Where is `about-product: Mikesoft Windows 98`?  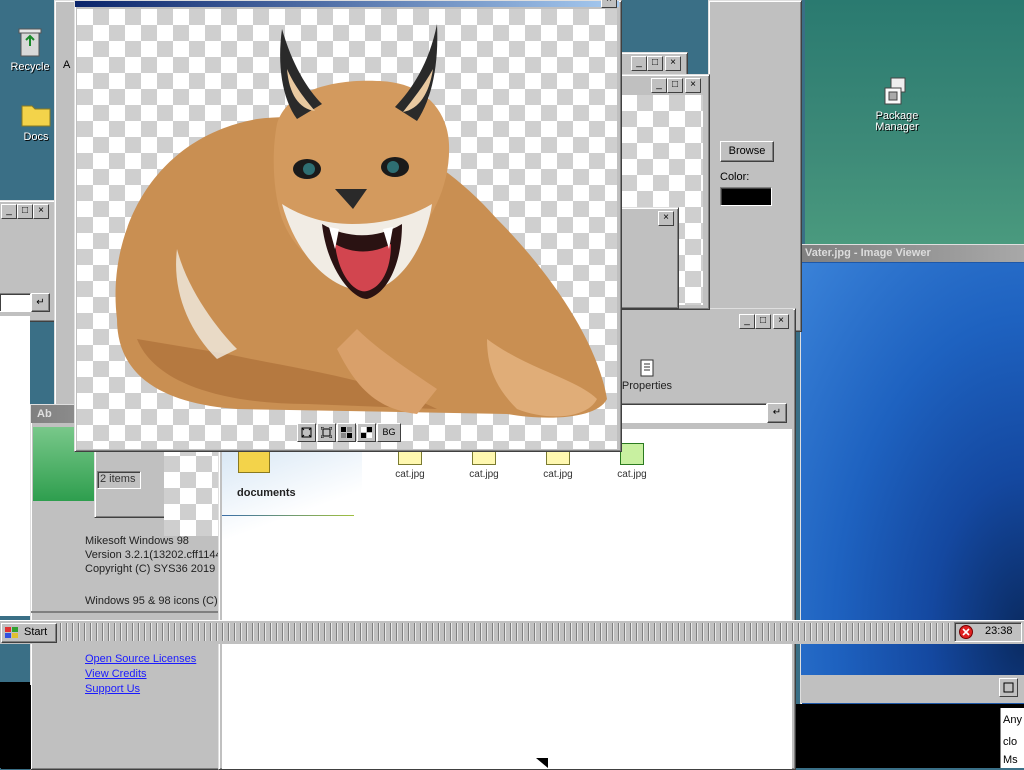 about-product: Mikesoft Windows 98 is located at coordinates (137, 541).